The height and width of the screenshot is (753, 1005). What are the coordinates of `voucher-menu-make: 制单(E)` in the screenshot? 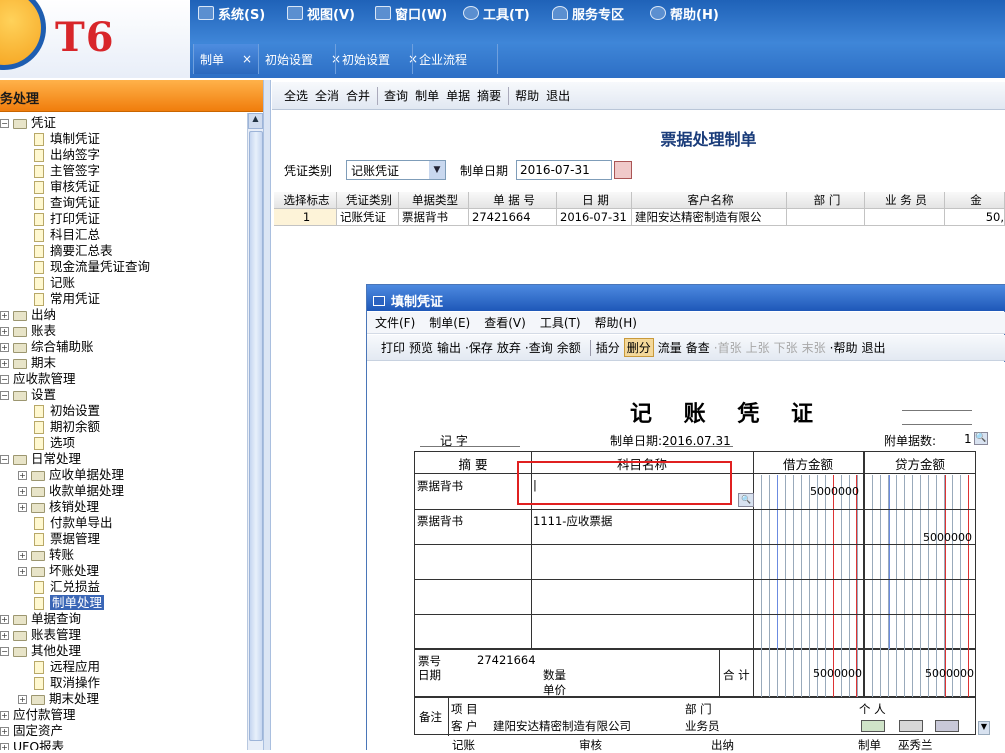 It's located at (449, 322).